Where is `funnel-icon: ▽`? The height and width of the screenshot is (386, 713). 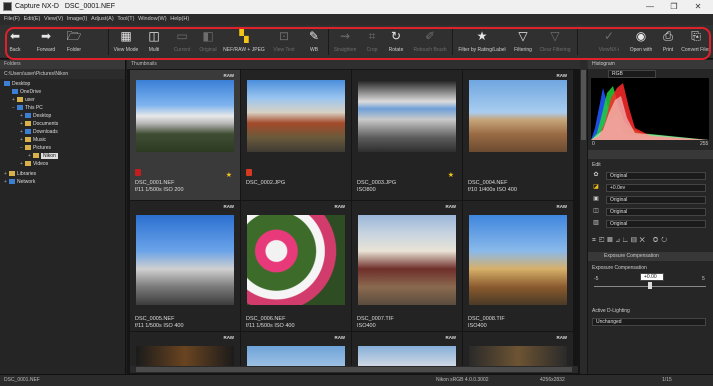 funnel-icon: ▽ is located at coordinates (523, 36).